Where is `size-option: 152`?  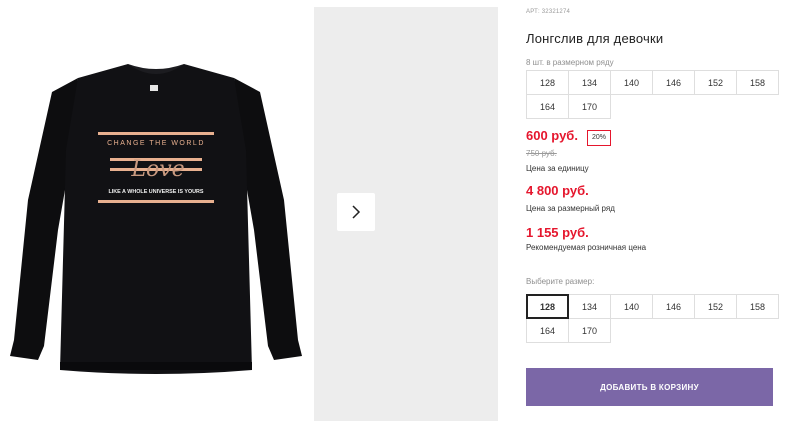
size-option: 152 is located at coordinates (715, 306).